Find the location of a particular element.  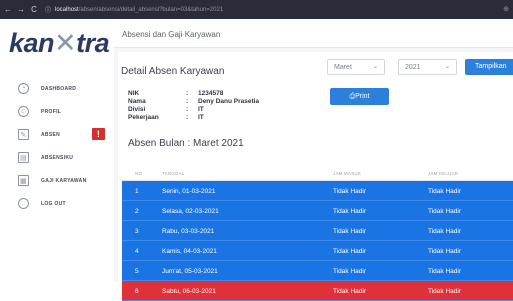

sidebar-item-absen: ✎ ABSEN! is located at coordinates (57, 134).